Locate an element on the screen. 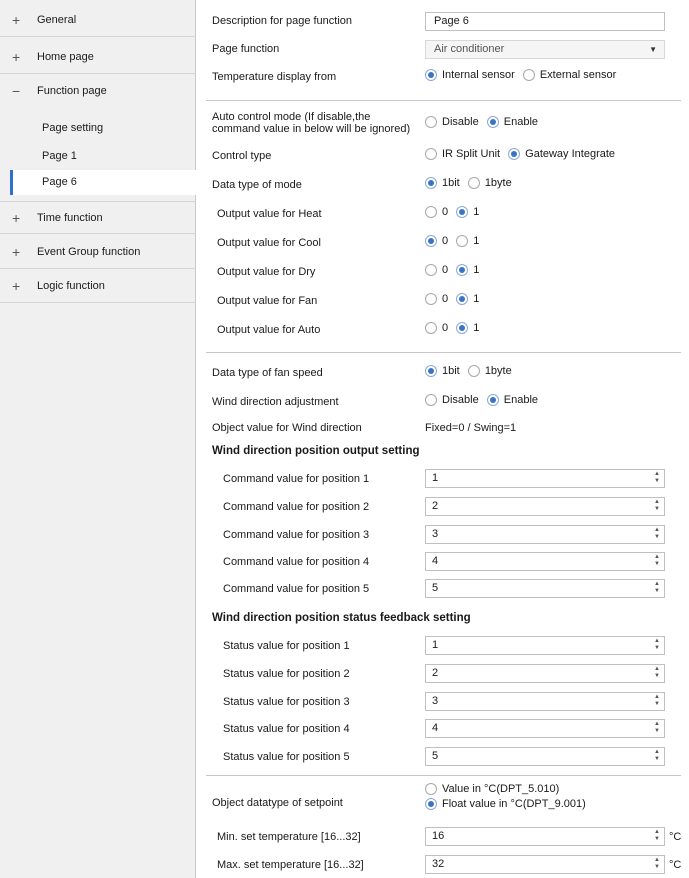  radio-value-dpt-5-010: Value in °C(DPT_5.010) is located at coordinates (505, 789).